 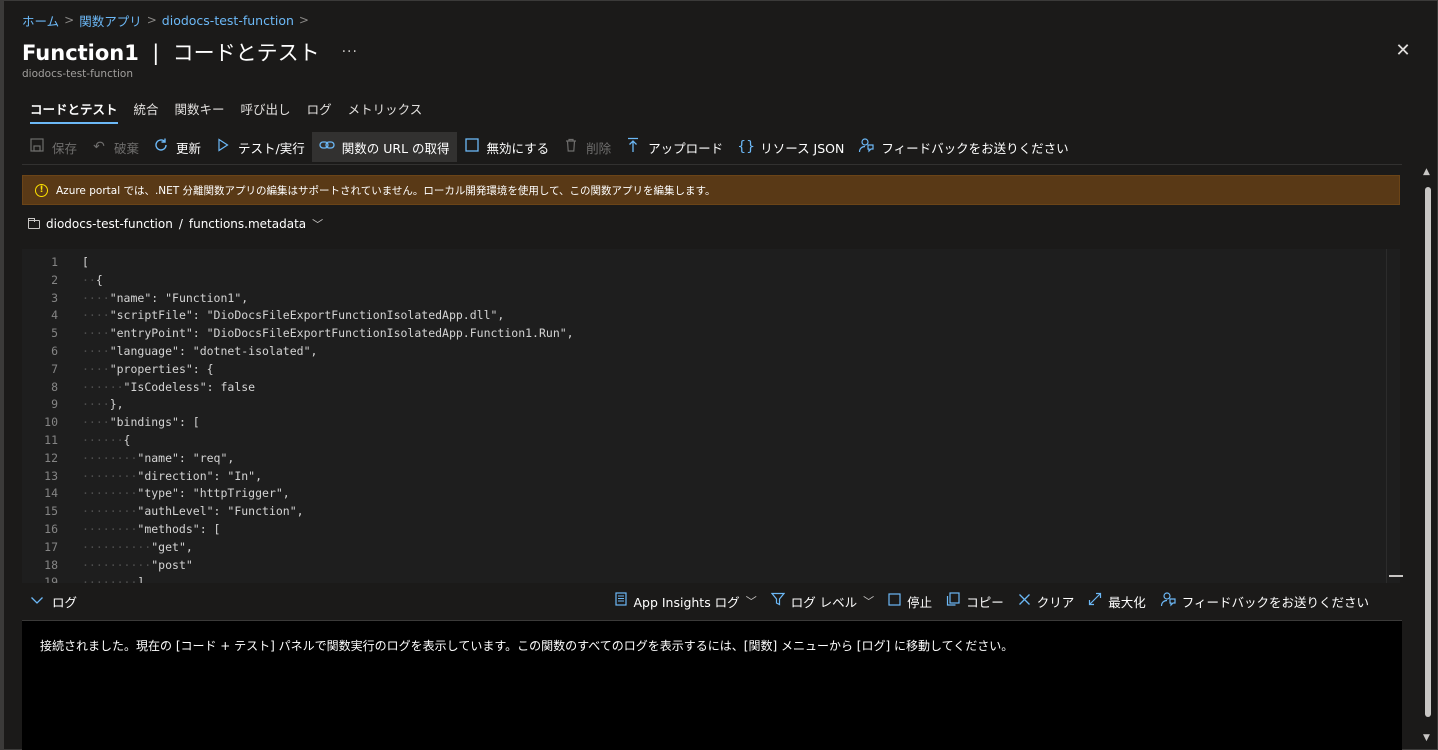 I want to click on code-text: "direction": "In",, so click(x=200, y=475).